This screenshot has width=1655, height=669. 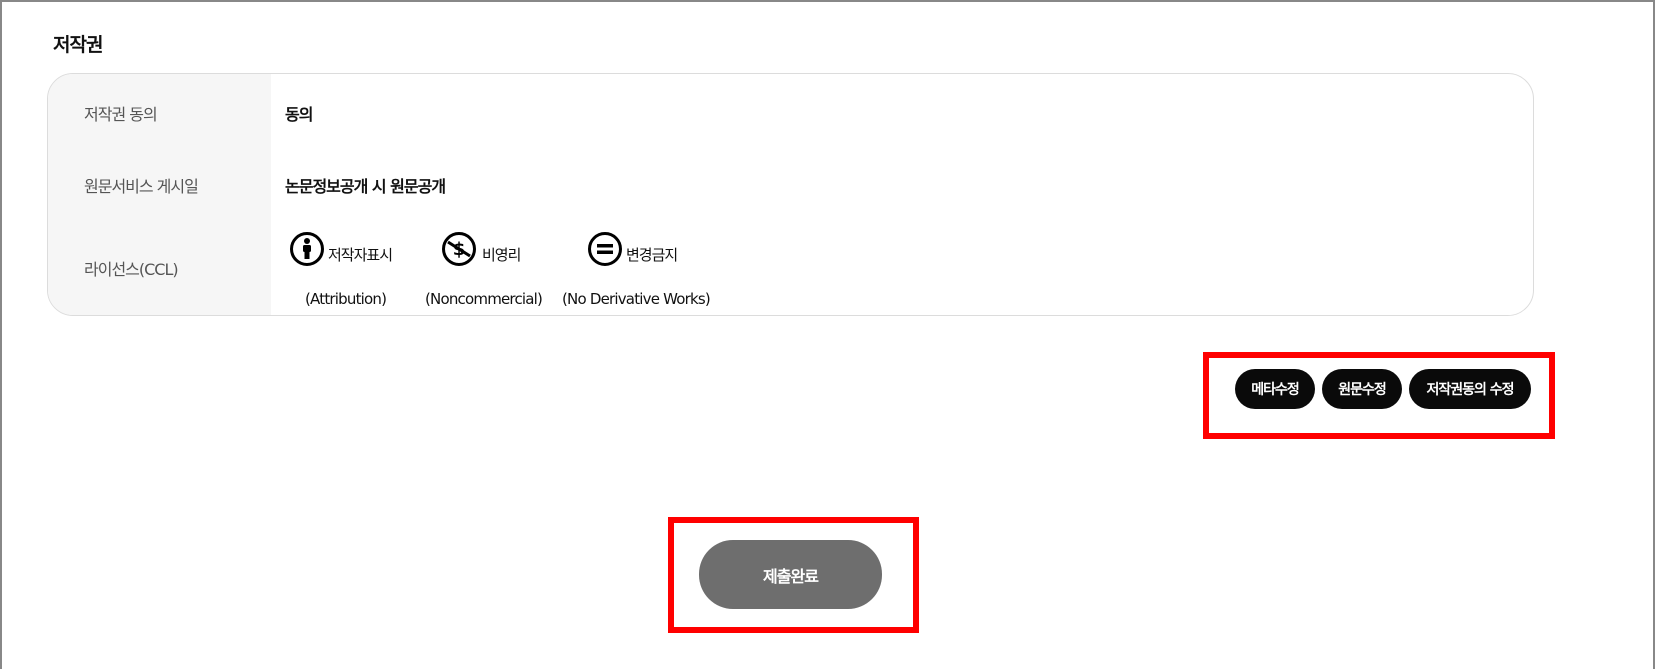 I want to click on fulltext-edit-button: 원문수정, so click(x=1362, y=389).